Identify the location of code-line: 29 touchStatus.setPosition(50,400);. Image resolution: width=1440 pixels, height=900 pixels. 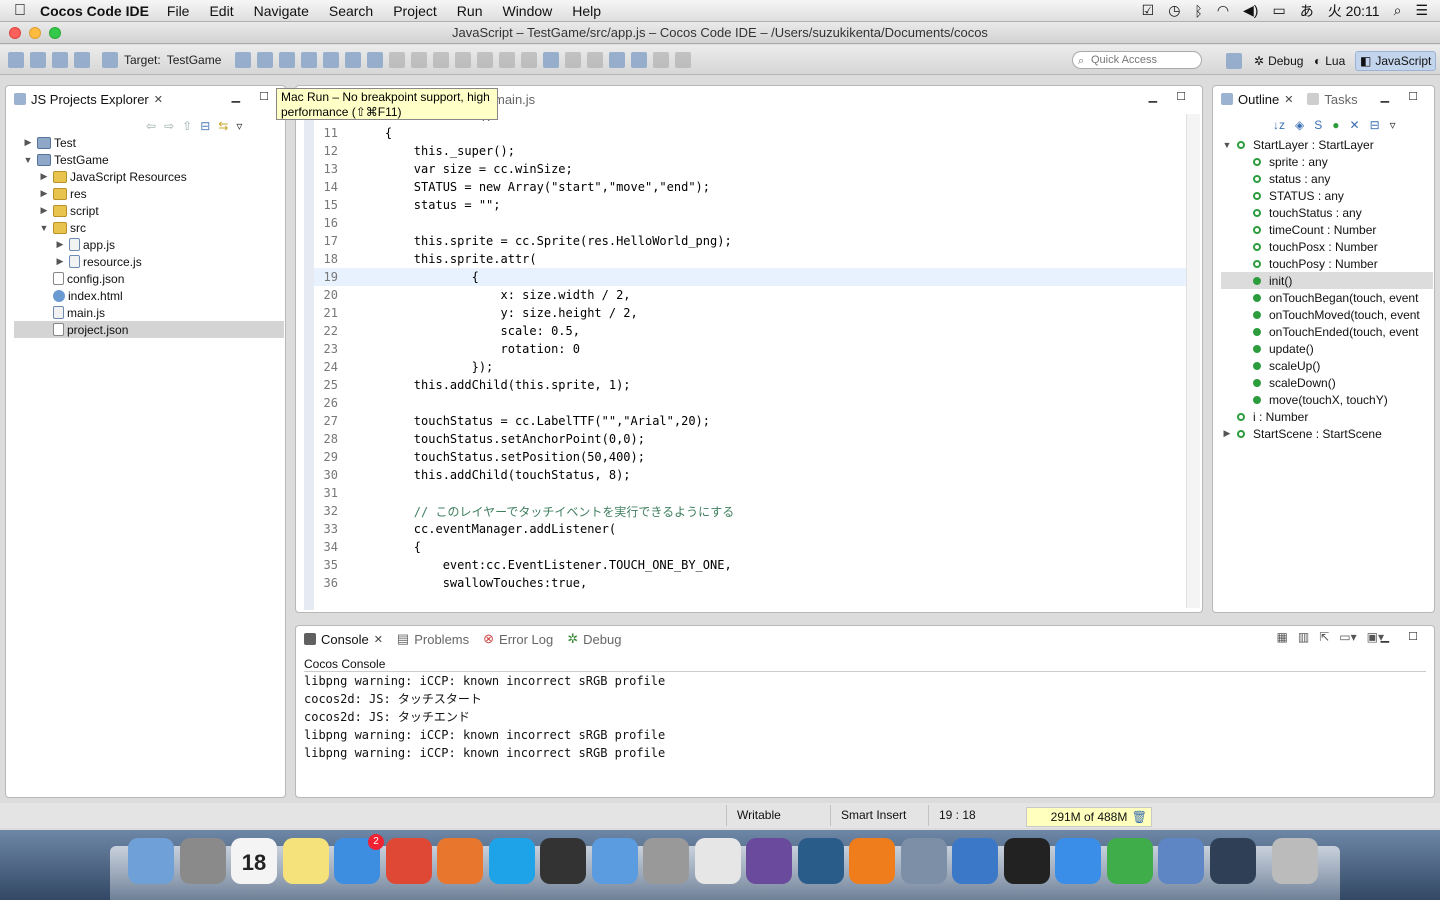
(754, 457).